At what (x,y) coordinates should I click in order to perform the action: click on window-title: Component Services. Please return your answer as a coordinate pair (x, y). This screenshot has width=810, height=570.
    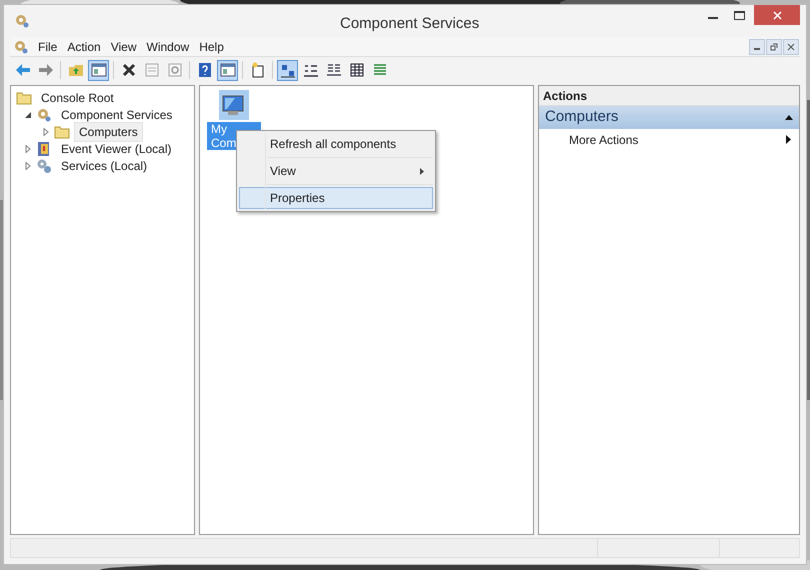
    Looking at the image, I should click on (410, 24).